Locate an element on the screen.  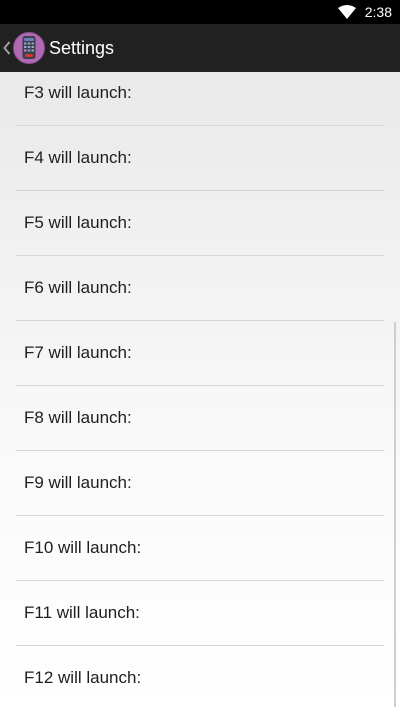
pref-label: F3 will launch: is located at coordinates (78, 92).